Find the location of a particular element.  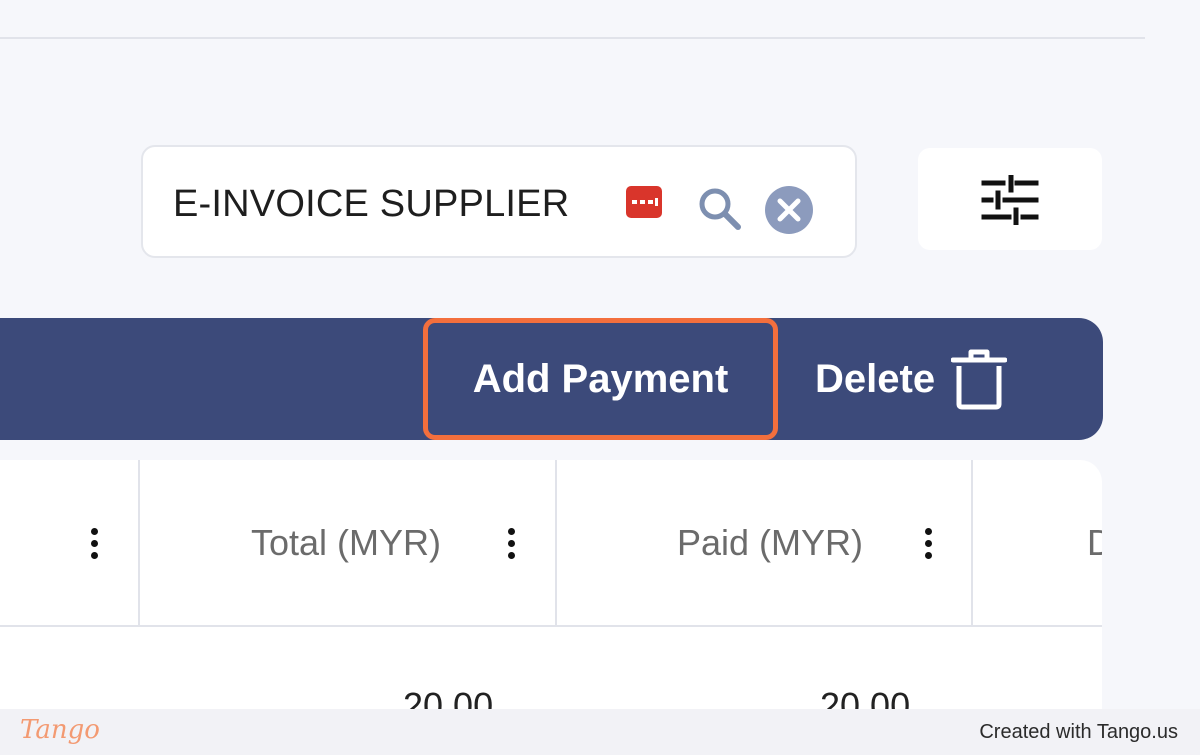

tango-logo: Tango is located at coordinates (60, 730).